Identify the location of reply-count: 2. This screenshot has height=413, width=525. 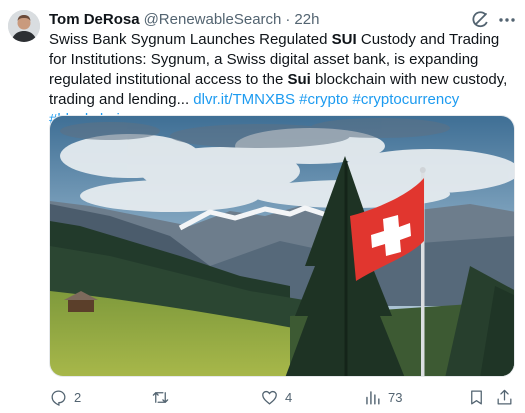
(78, 397).